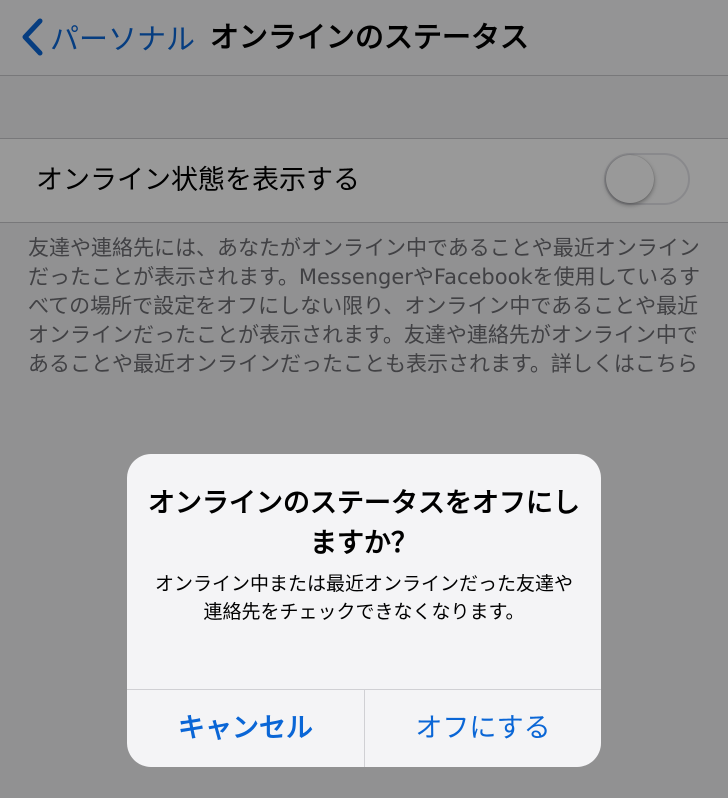 The width and height of the screenshot is (728, 798). Describe the element at coordinates (364, 598) in the screenshot. I see `alert-message: オンライン中または最近オンラインだった友達や連絡先をチェックできなくなります。` at that location.